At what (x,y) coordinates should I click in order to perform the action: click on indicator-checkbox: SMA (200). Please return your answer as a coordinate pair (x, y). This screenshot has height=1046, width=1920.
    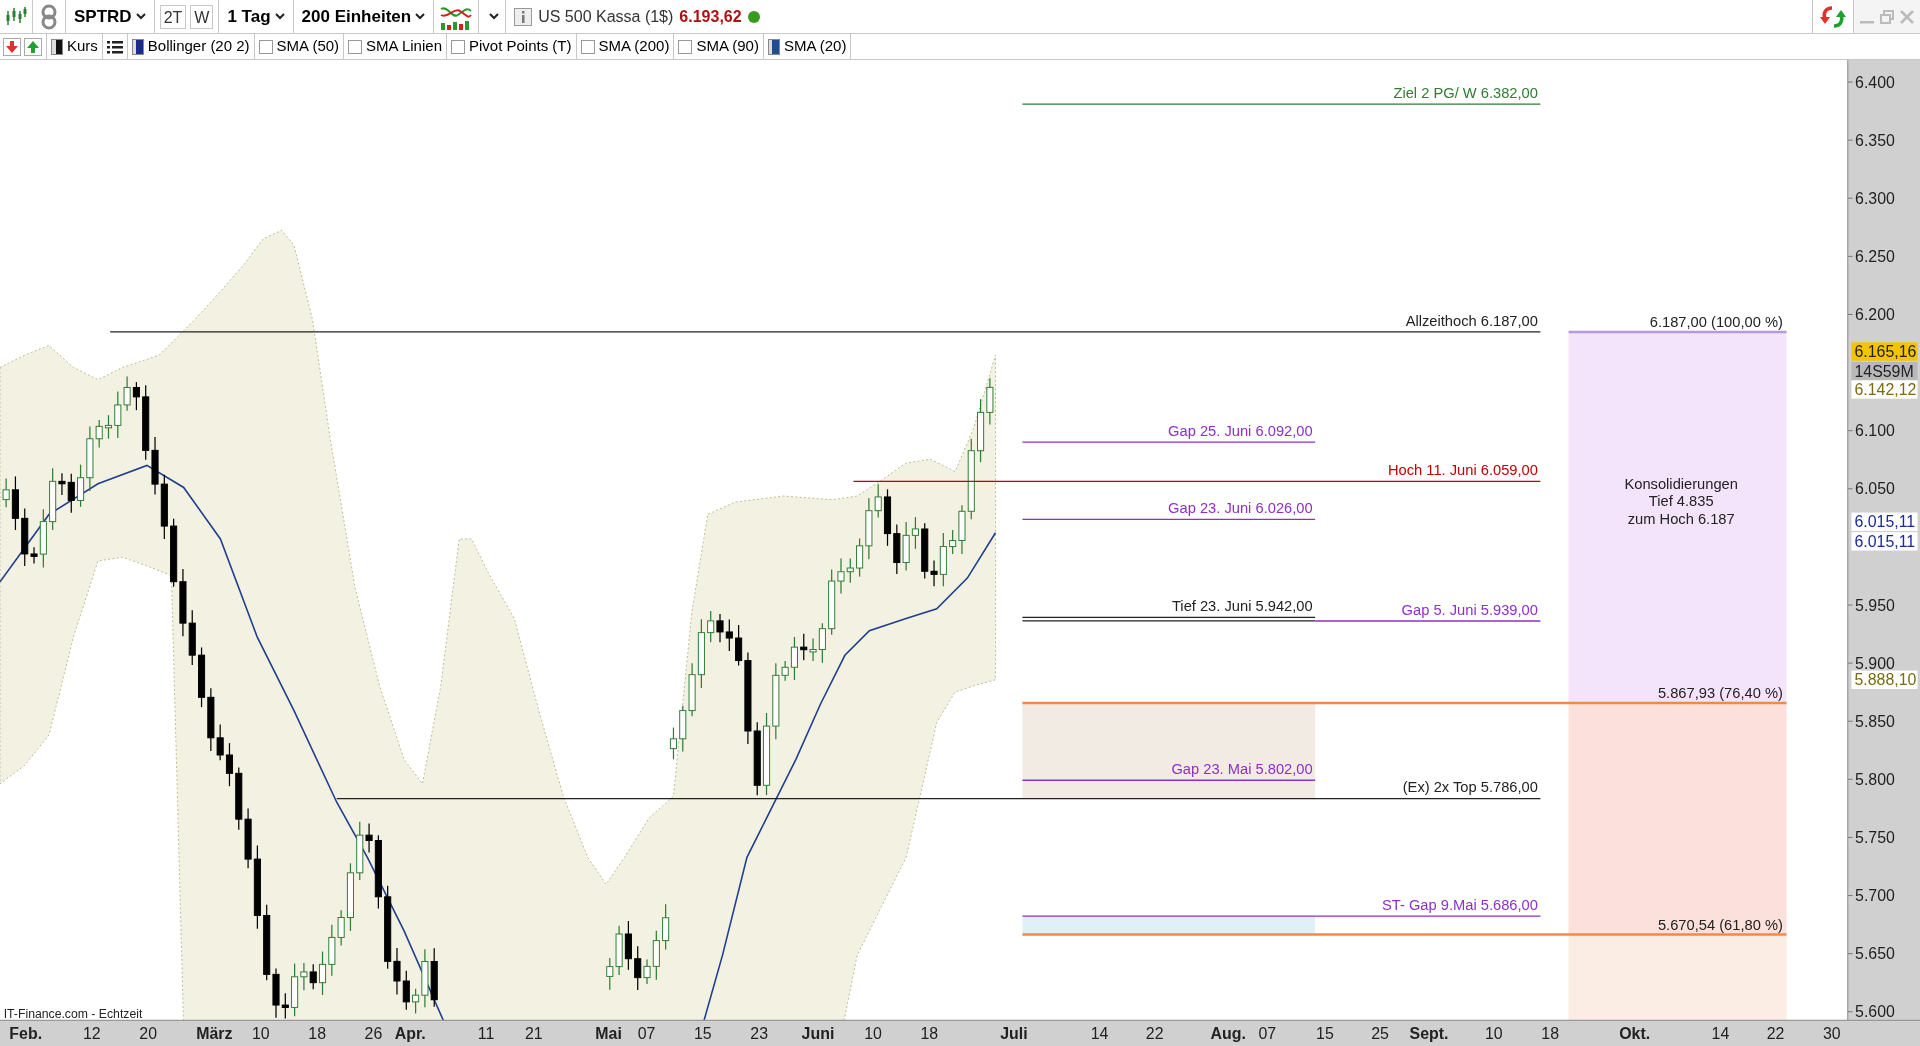
    Looking at the image, I should click on (625, 46).